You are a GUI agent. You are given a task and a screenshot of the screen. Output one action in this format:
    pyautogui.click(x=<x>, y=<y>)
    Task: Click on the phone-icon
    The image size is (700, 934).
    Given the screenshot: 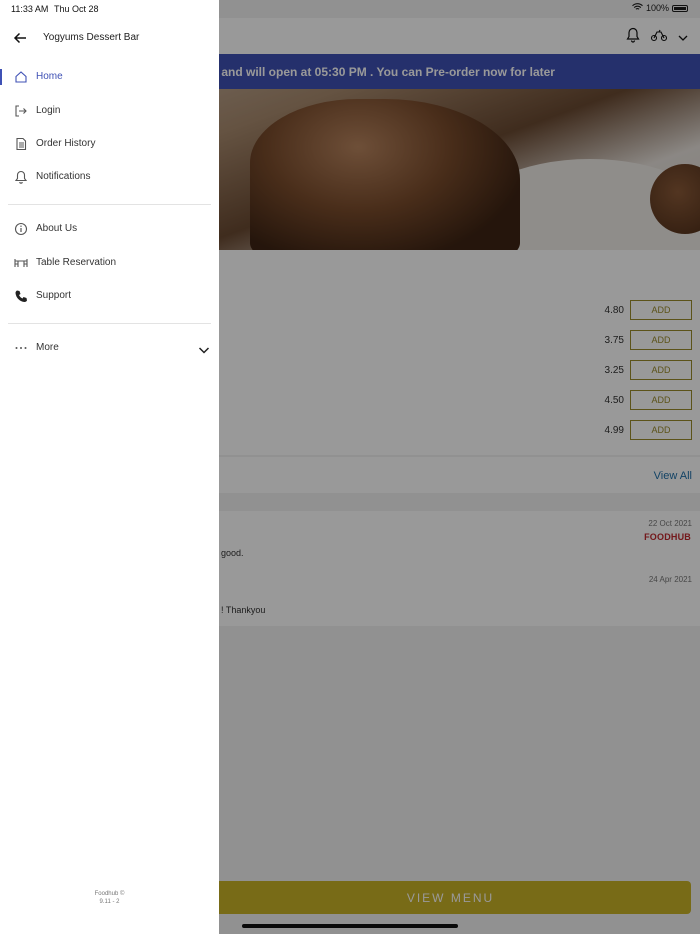 What is the action you would take?
    pyautogui.click(x=21, y=296)
    